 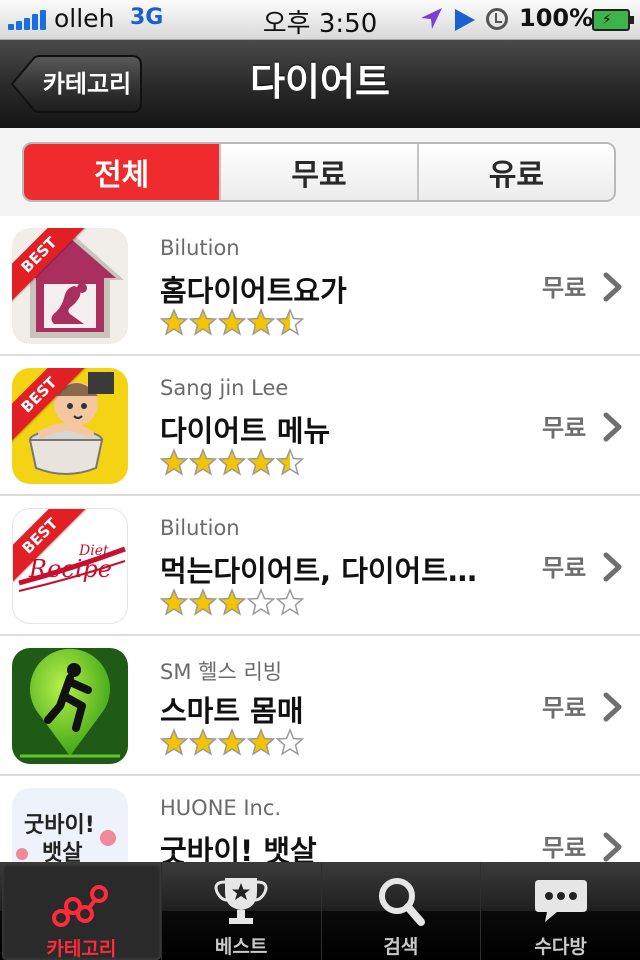 I want to click on icon-text-recipe: Recipe, so click(x=70, y=569).